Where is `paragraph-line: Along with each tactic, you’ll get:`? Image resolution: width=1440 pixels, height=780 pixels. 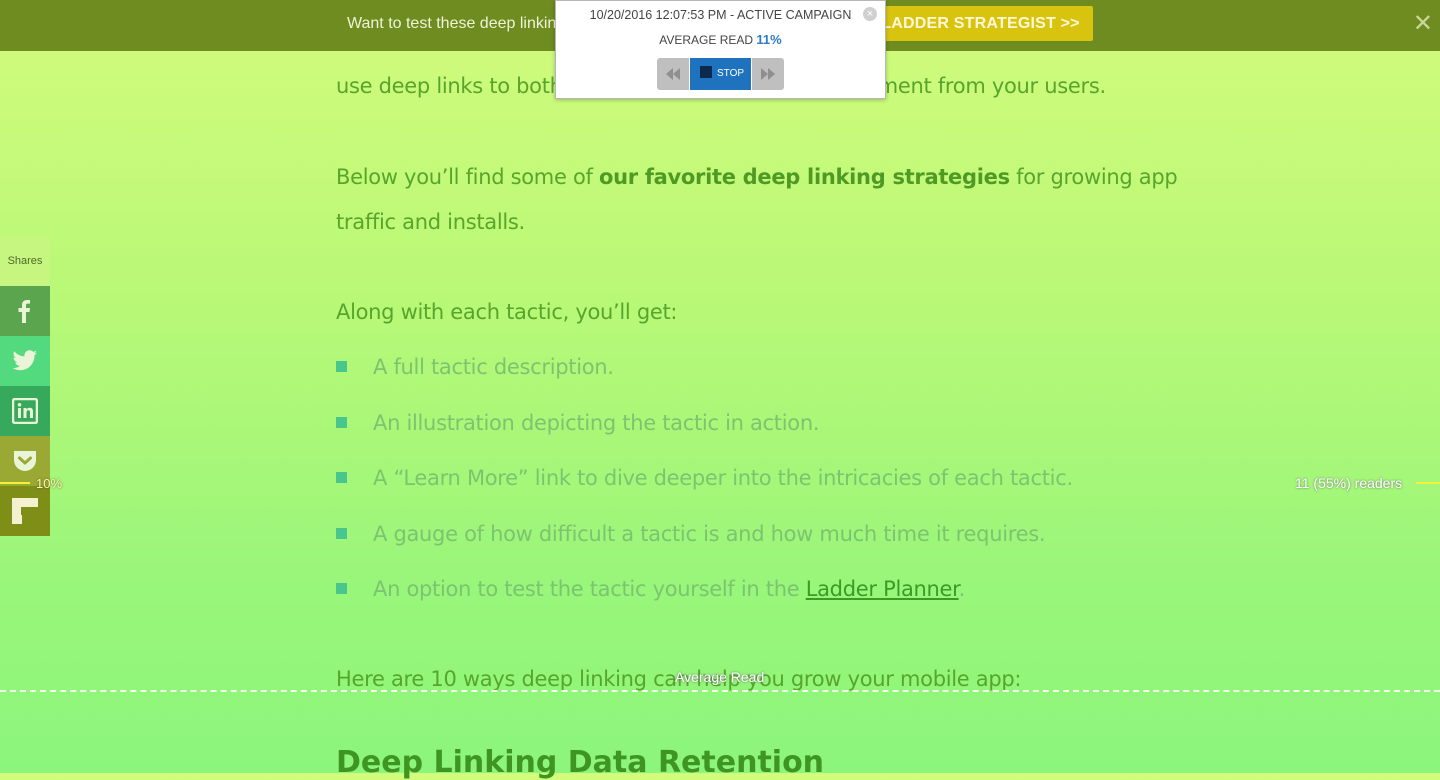 paragraph-line: Along with each tactic, you’ll get: is located at coordinates (507, 312).